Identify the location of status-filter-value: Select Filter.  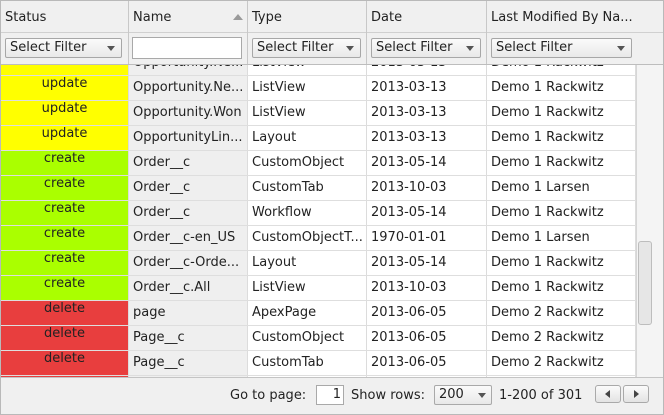
(48, 47).